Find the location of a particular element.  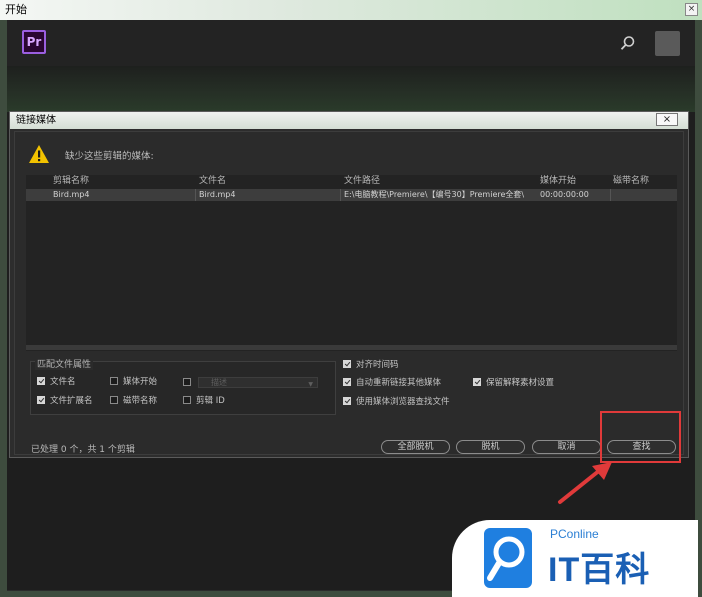

watermark-name: IT百科 is located at coordinates (599, 570).